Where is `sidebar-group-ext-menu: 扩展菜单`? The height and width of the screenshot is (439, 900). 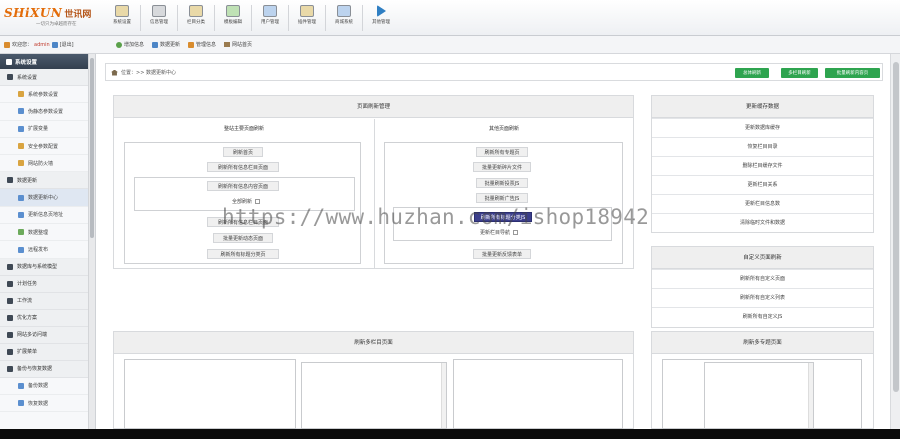
sidebar-group-ext-menu: 扩展菜单 is located at coordinates (47, 352).